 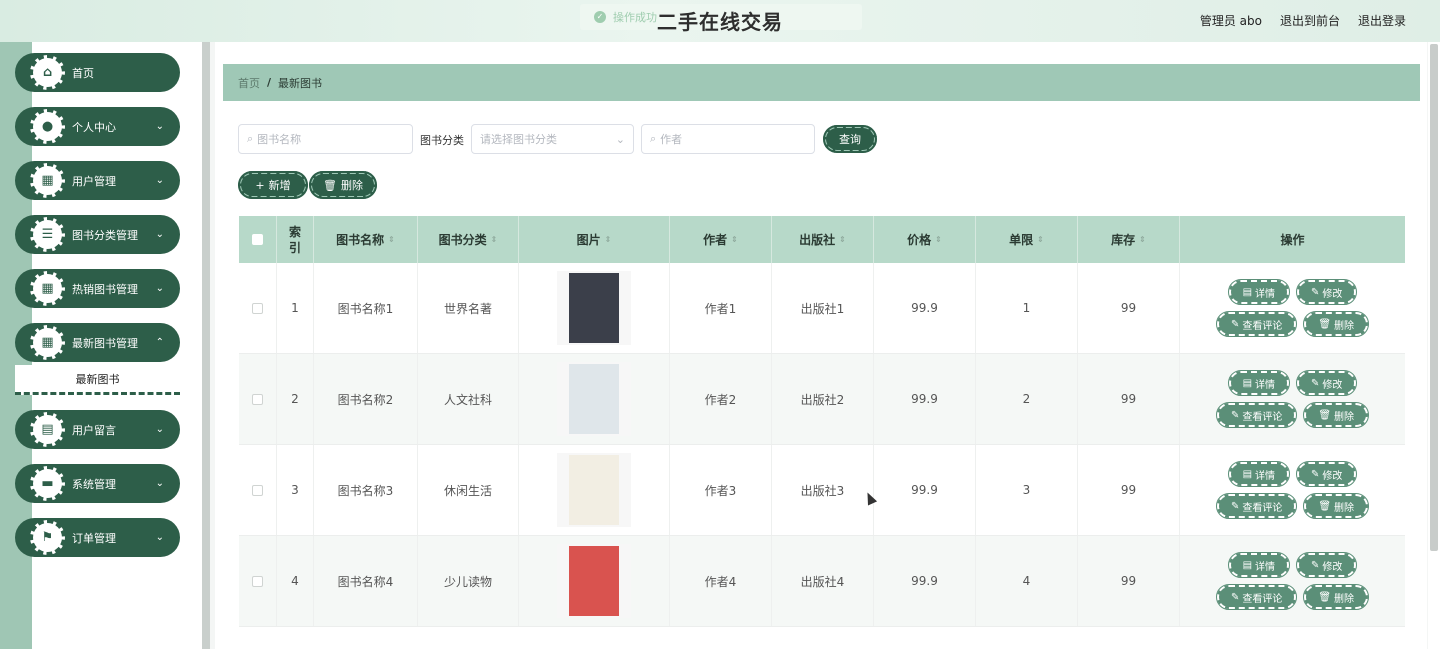 I want to click on sidebar-item-3: ☰ 图书分类管理 ⌄, so click(x=97, y=234).